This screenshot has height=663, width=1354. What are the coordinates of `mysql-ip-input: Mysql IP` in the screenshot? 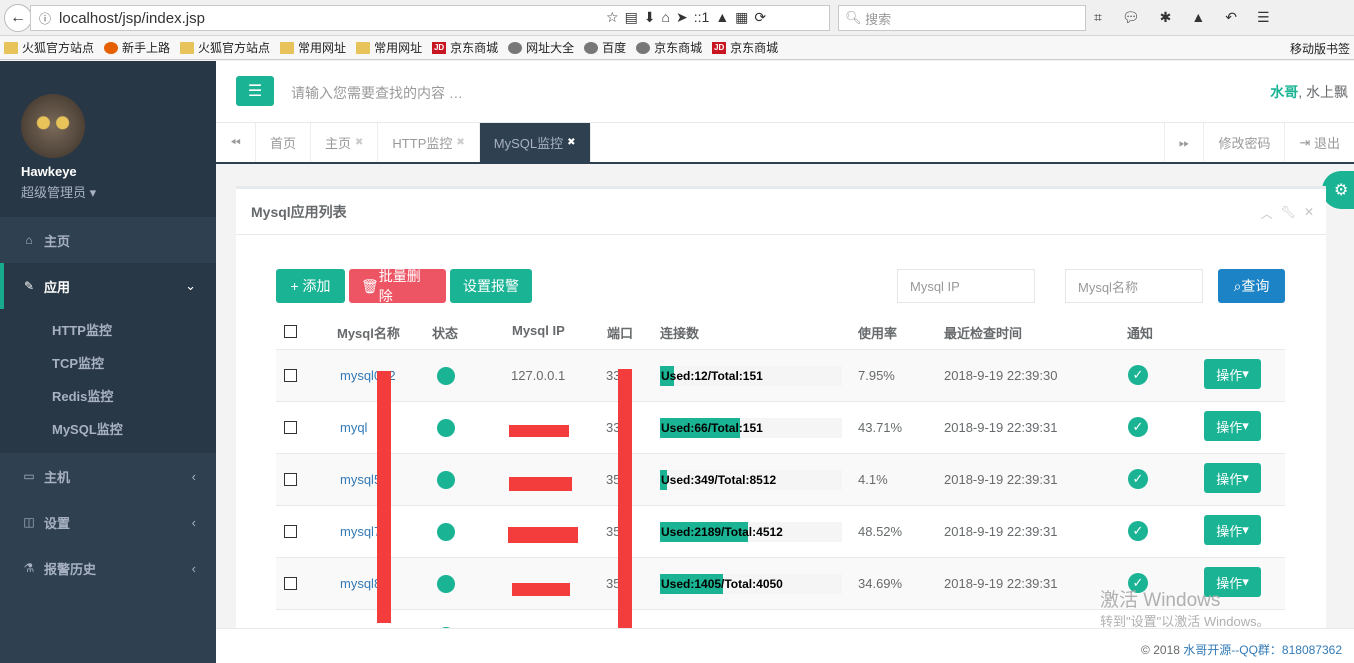 It's located at (966, 286).